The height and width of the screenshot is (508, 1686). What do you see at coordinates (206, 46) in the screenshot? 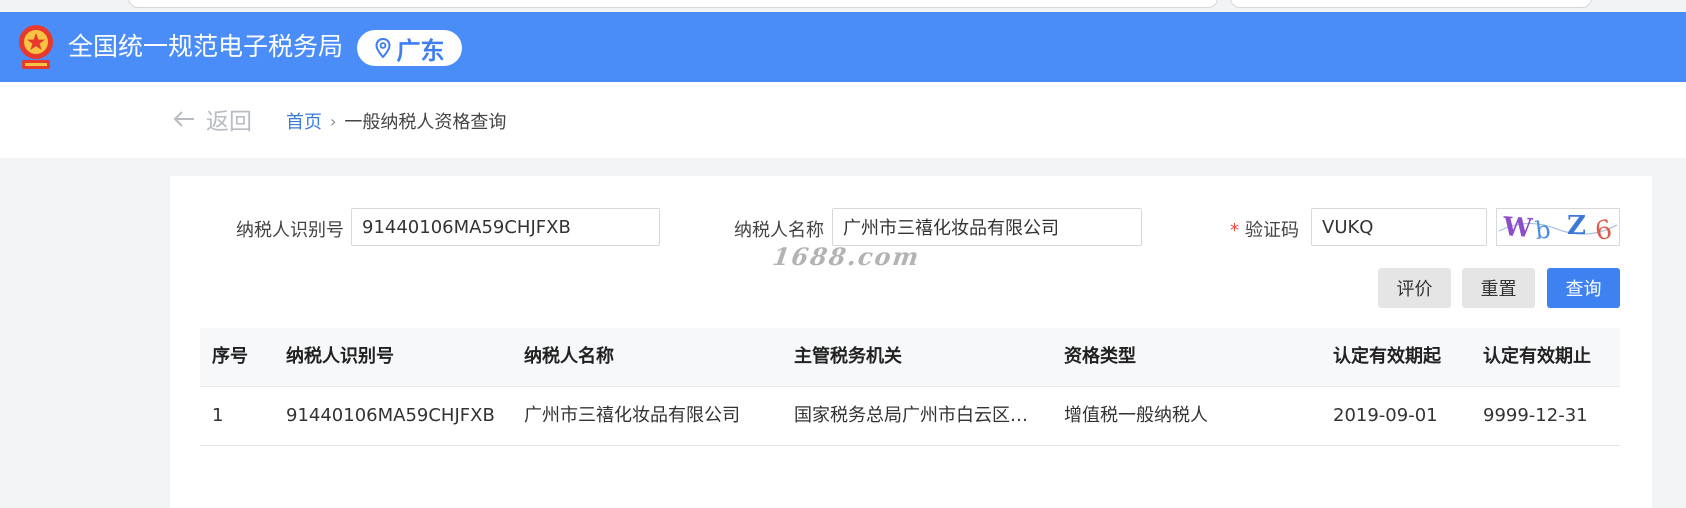
I see `site-title: 全国统一规范电子税务局` at bounding box center [206, 46].